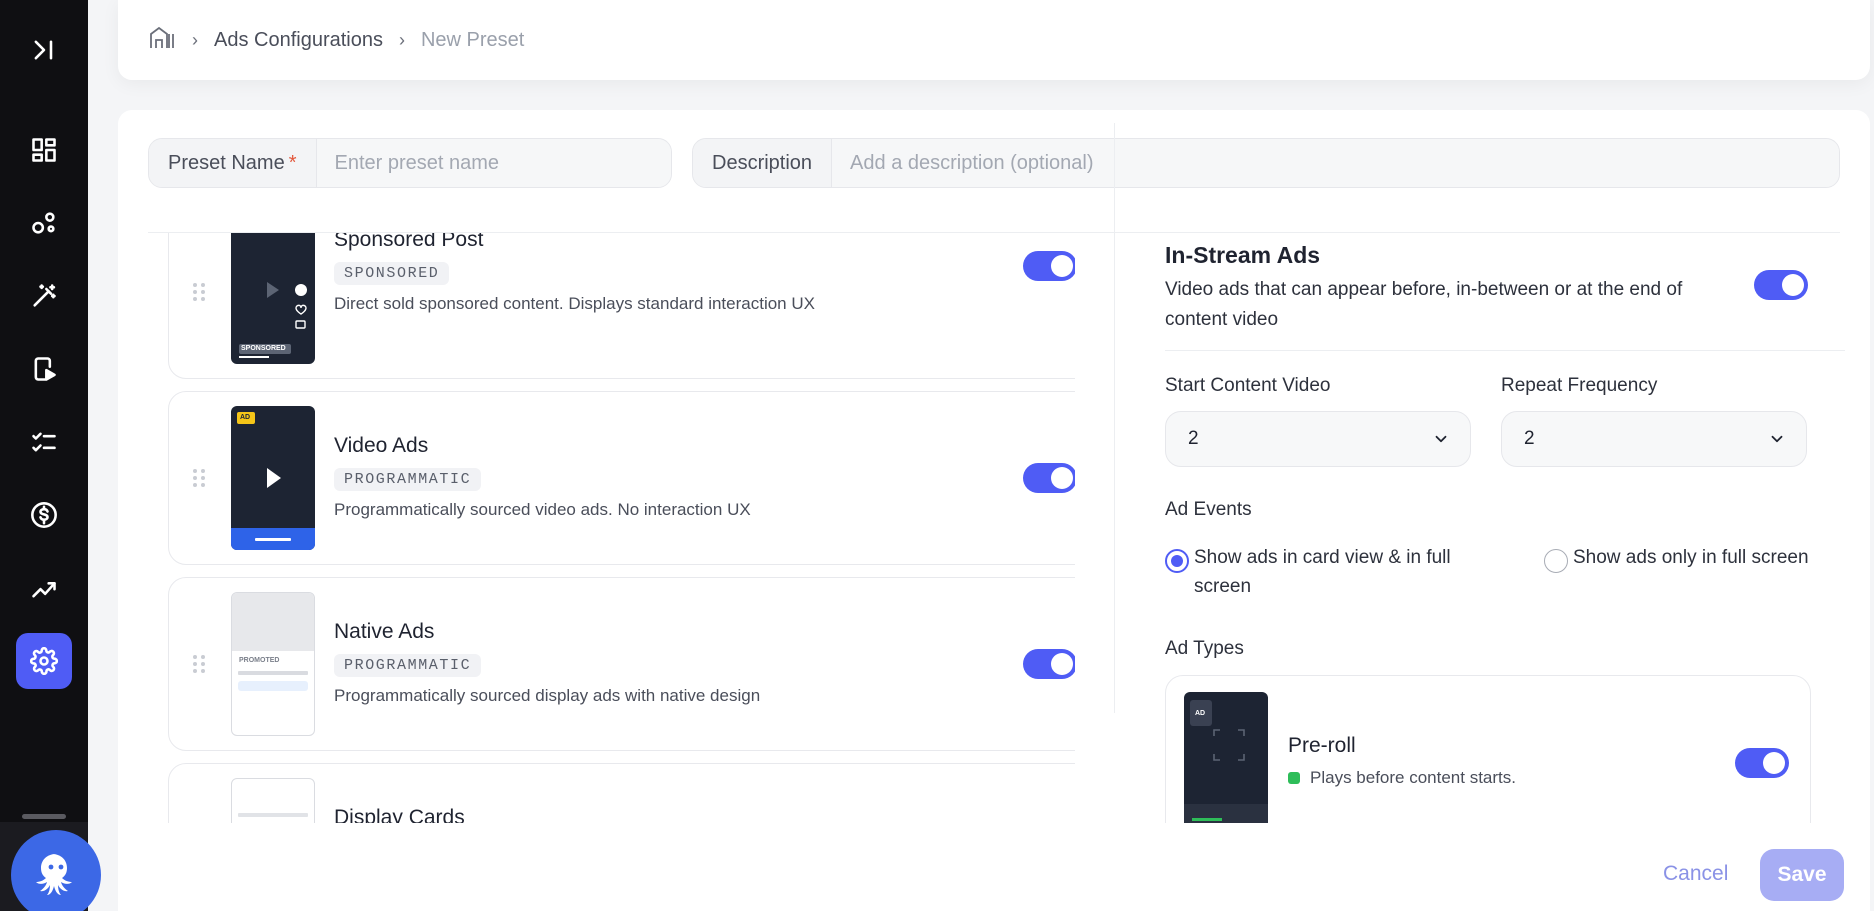 The image size is (1874, 911). Describe the element at coordinates (162, 37) in the screenshot. I see `home-building-icon` at that location.